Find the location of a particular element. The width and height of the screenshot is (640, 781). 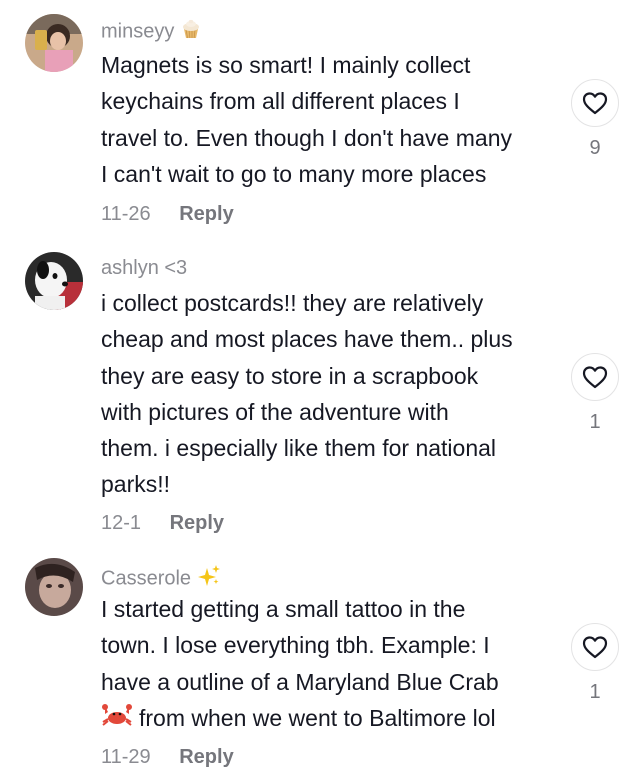

like-count: 9 is located at coordinates (595, 148).